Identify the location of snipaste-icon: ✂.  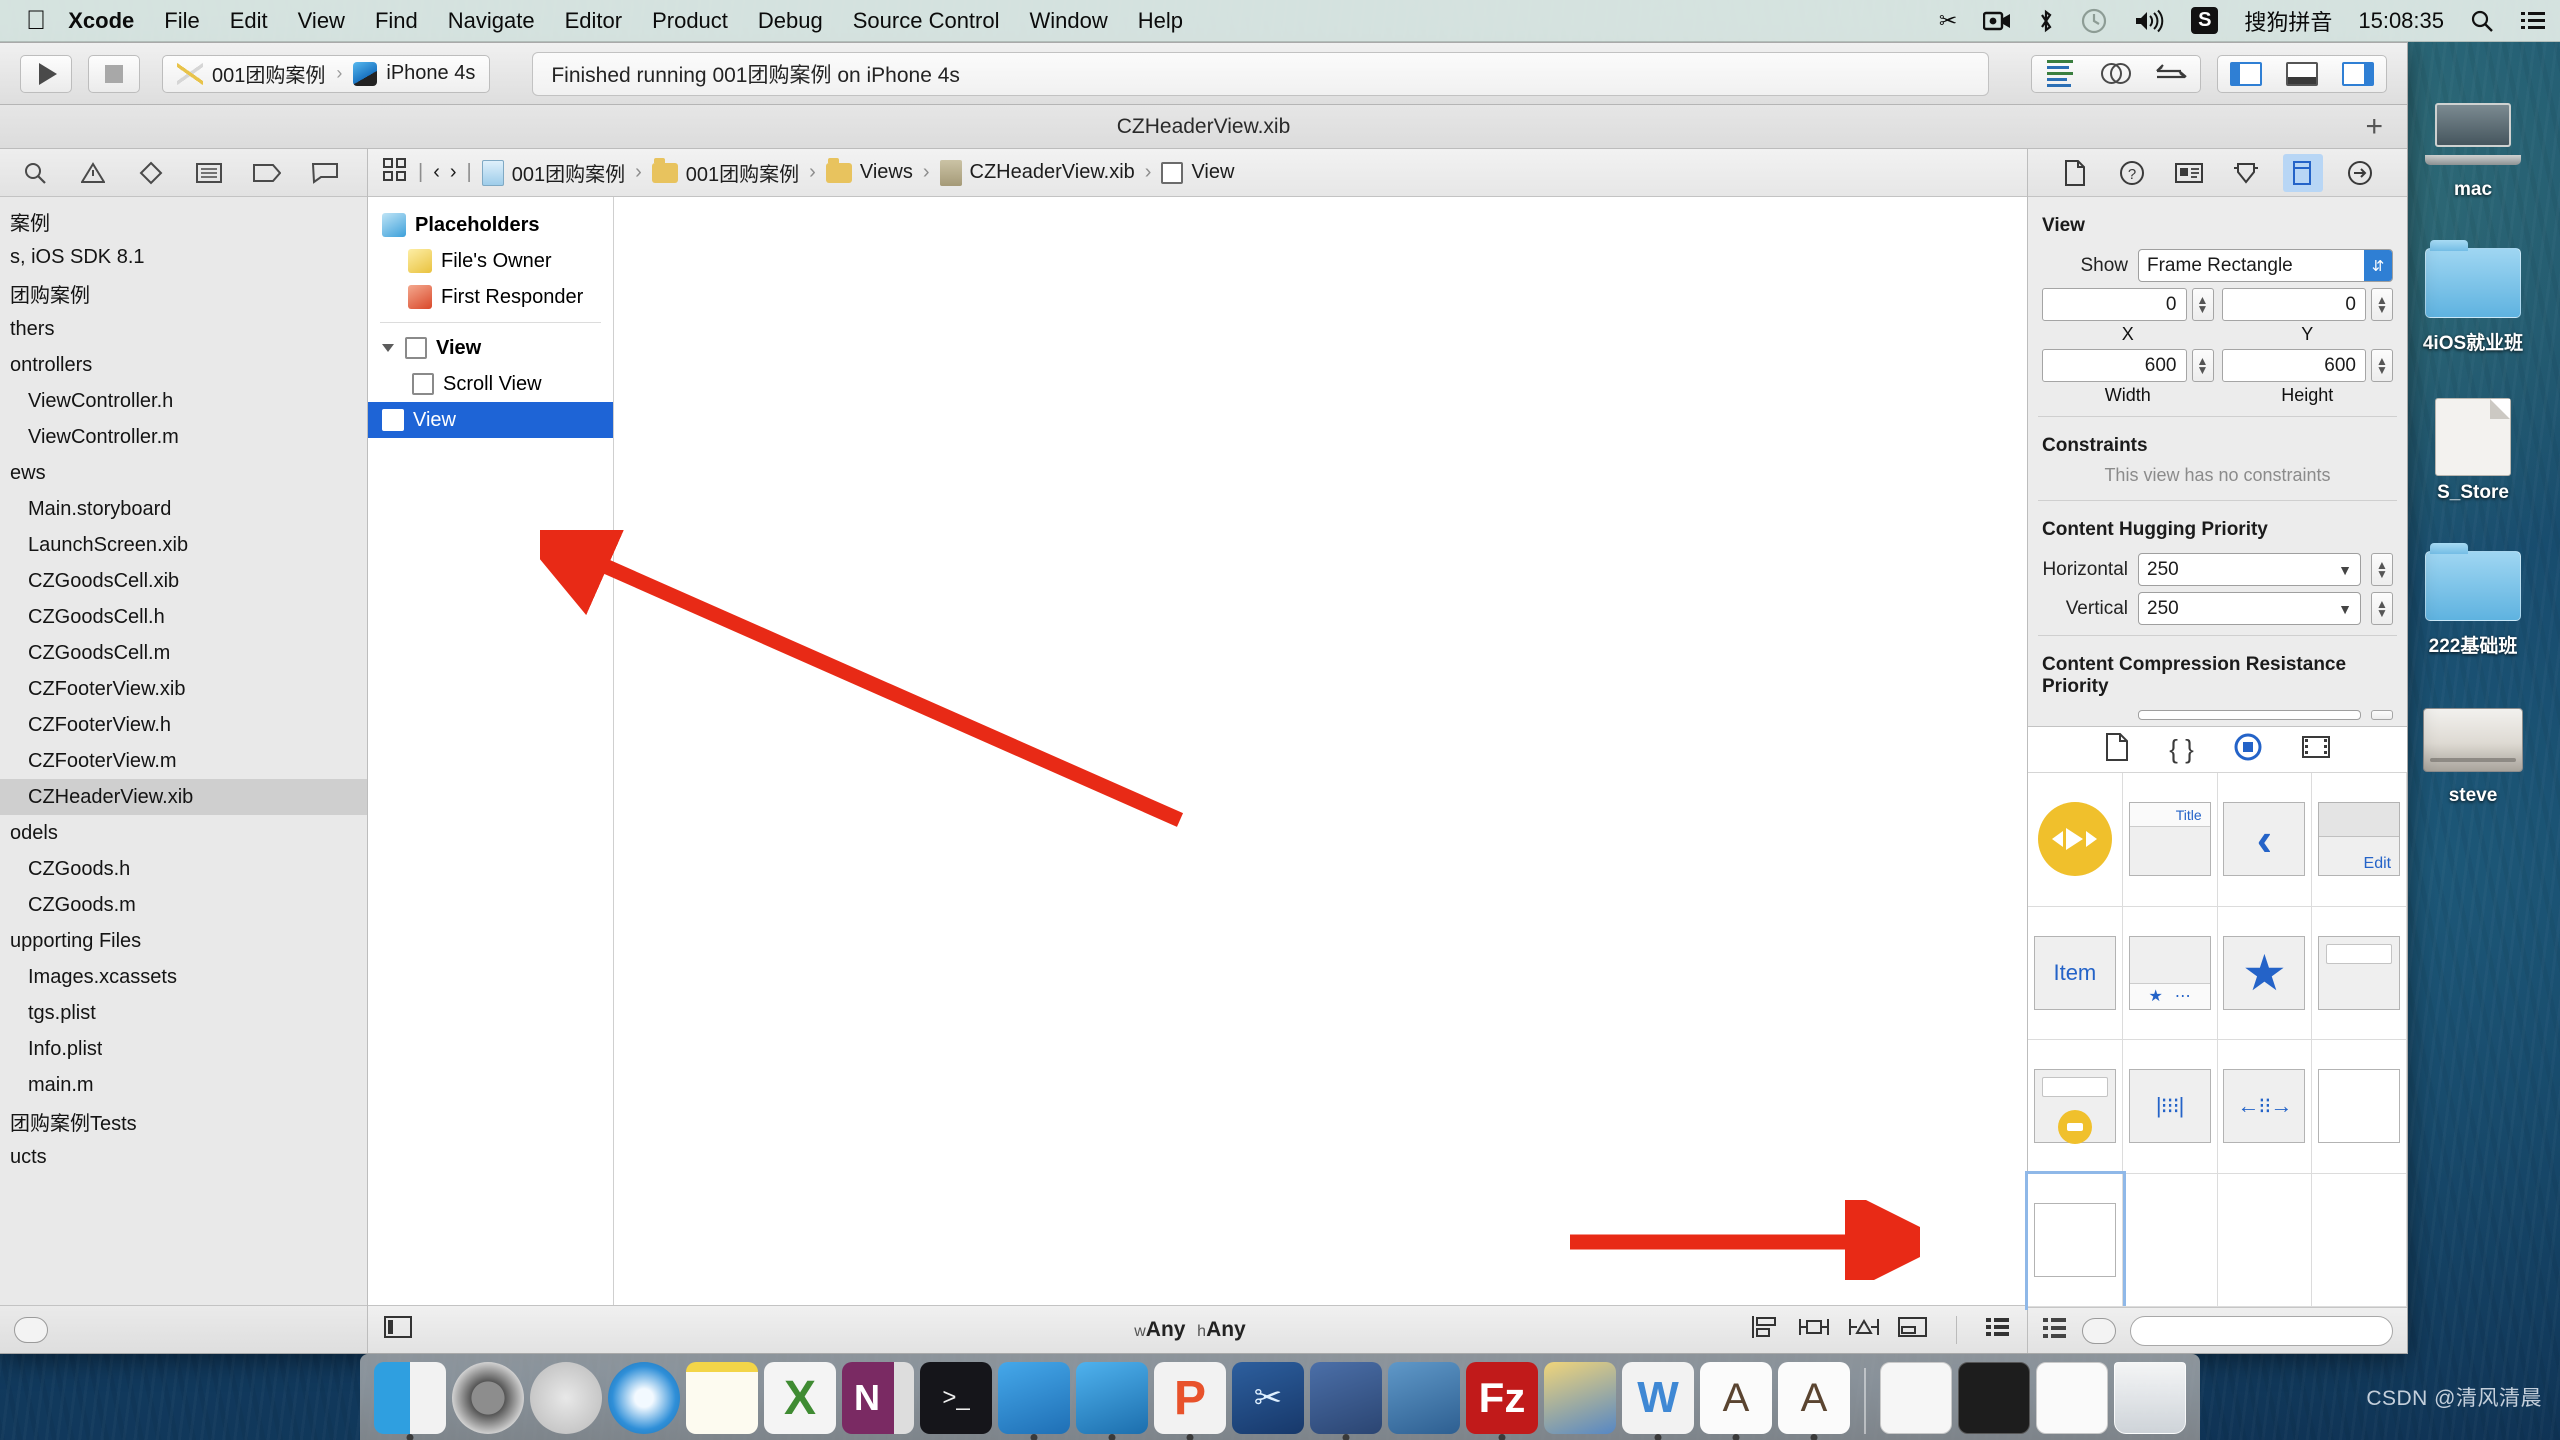
(1268, 1398).